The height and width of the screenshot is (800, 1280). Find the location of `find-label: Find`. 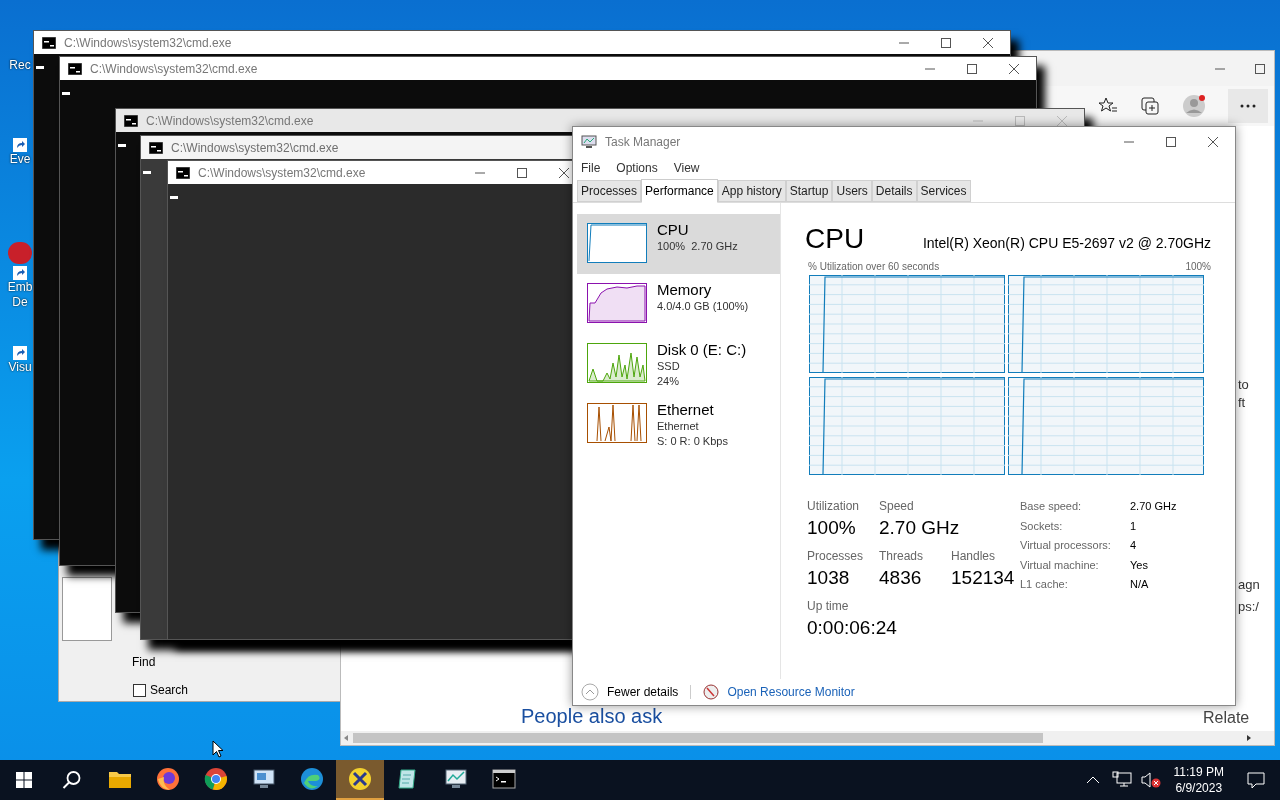

find-label: Find is located at coordinates (144, 662).